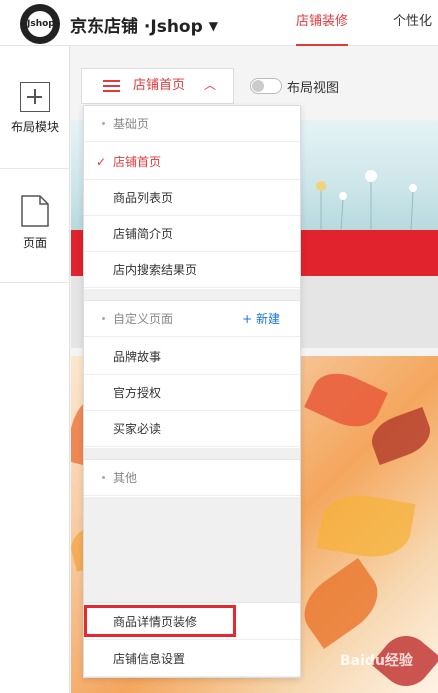 The width and height of the screenshot is (438, 693). I want to click on layout-view-label: 布局视图, so click(313, 88).